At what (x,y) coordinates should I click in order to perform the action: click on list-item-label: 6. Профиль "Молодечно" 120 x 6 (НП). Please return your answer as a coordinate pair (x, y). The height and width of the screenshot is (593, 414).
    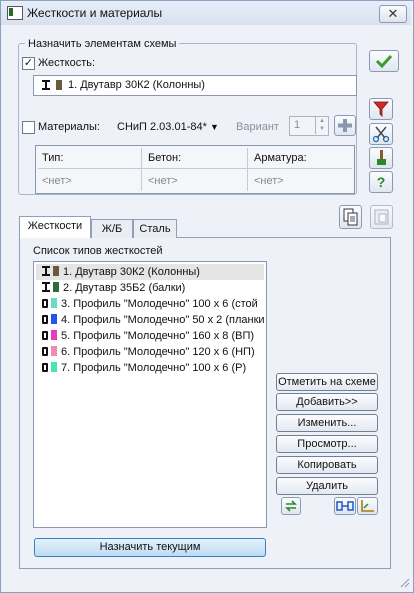
    Looking at the image, I should click on (158, 352).